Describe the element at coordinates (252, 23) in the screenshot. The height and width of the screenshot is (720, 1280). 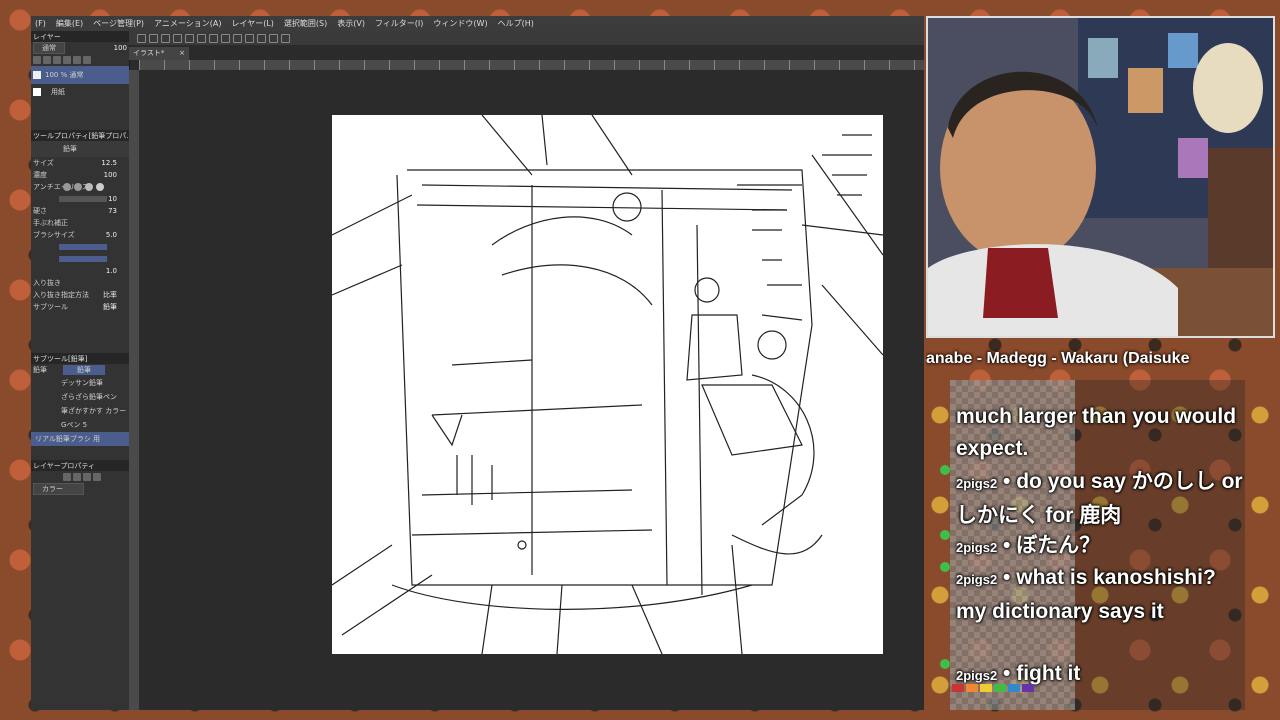
I see `menu-layer: レイヤー(L)` at that location.